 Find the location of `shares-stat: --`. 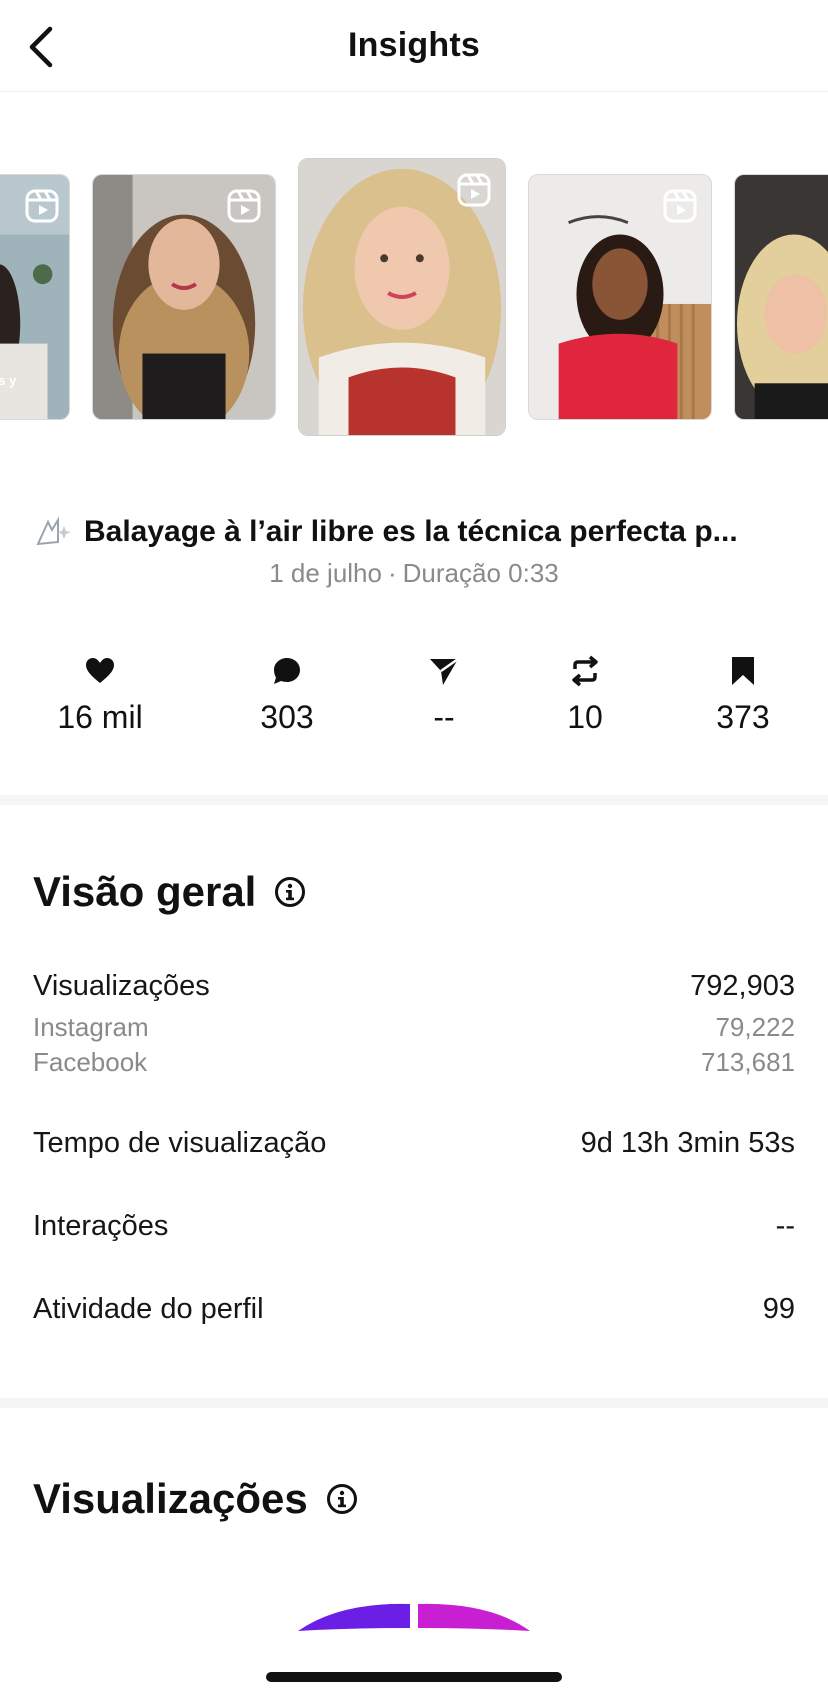

shares-stat: -- is located at coordinates (444, 695).